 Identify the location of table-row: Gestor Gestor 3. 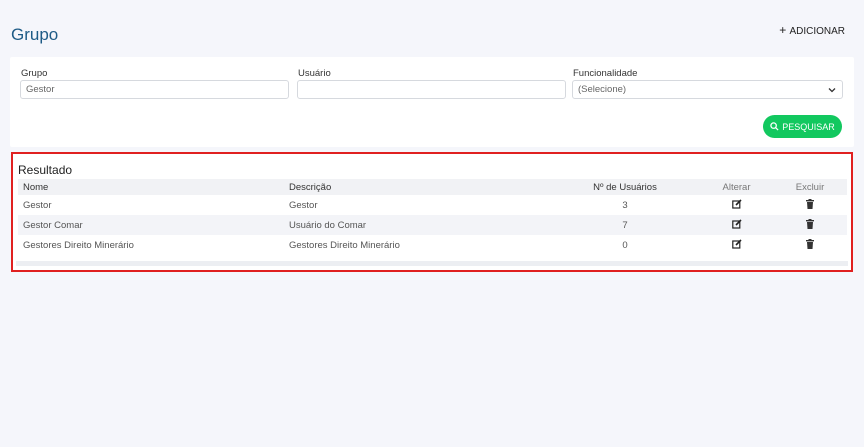
(432, 205).